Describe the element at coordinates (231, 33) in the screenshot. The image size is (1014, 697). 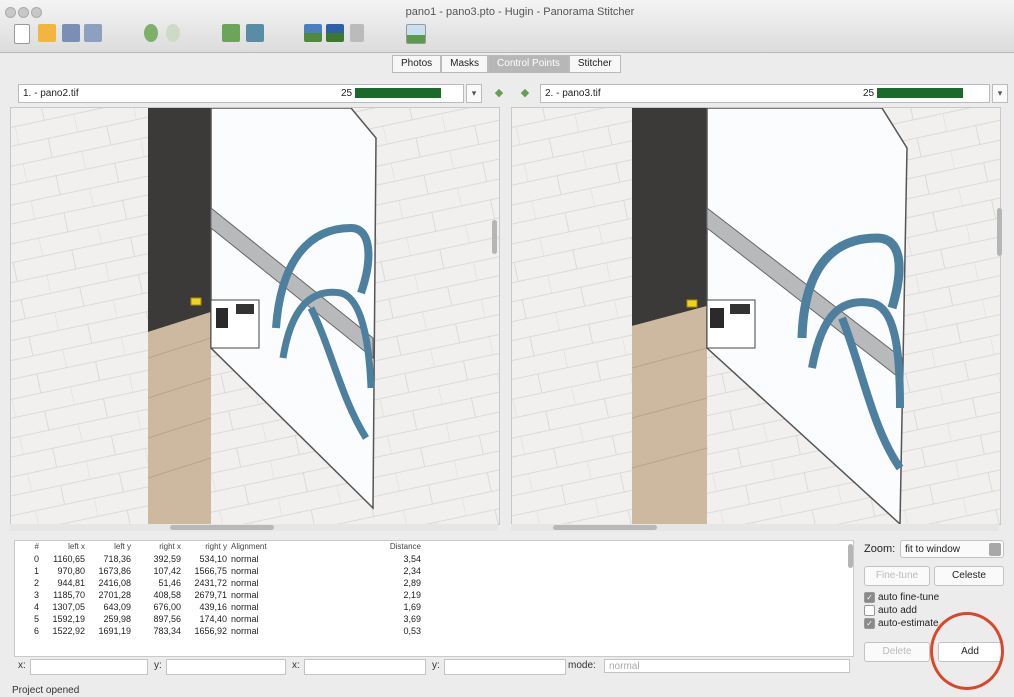
I see `copy-icon` at that location.